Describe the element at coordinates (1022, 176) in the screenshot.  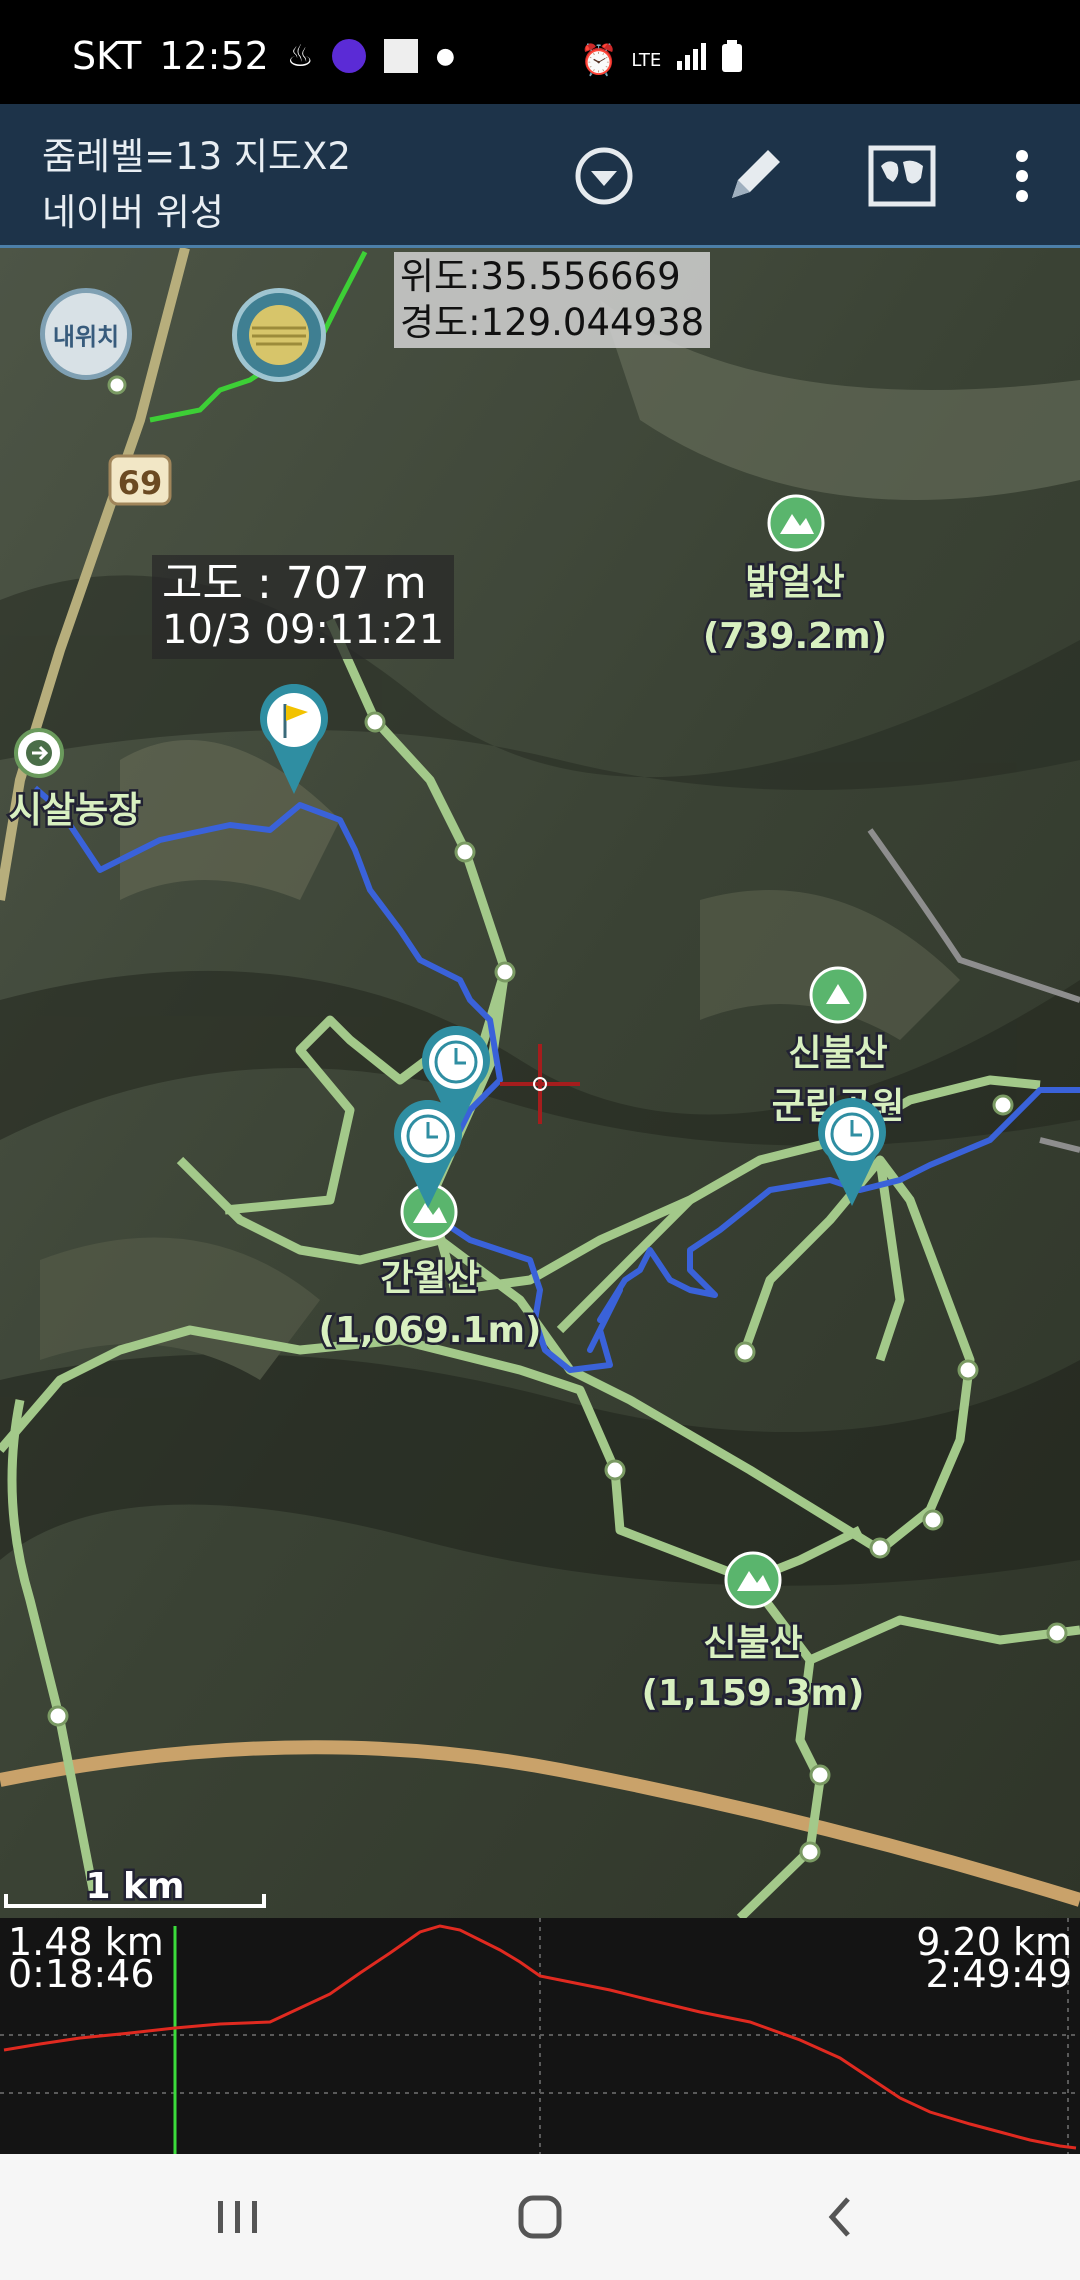
I see `more-vert-icon` at that location.